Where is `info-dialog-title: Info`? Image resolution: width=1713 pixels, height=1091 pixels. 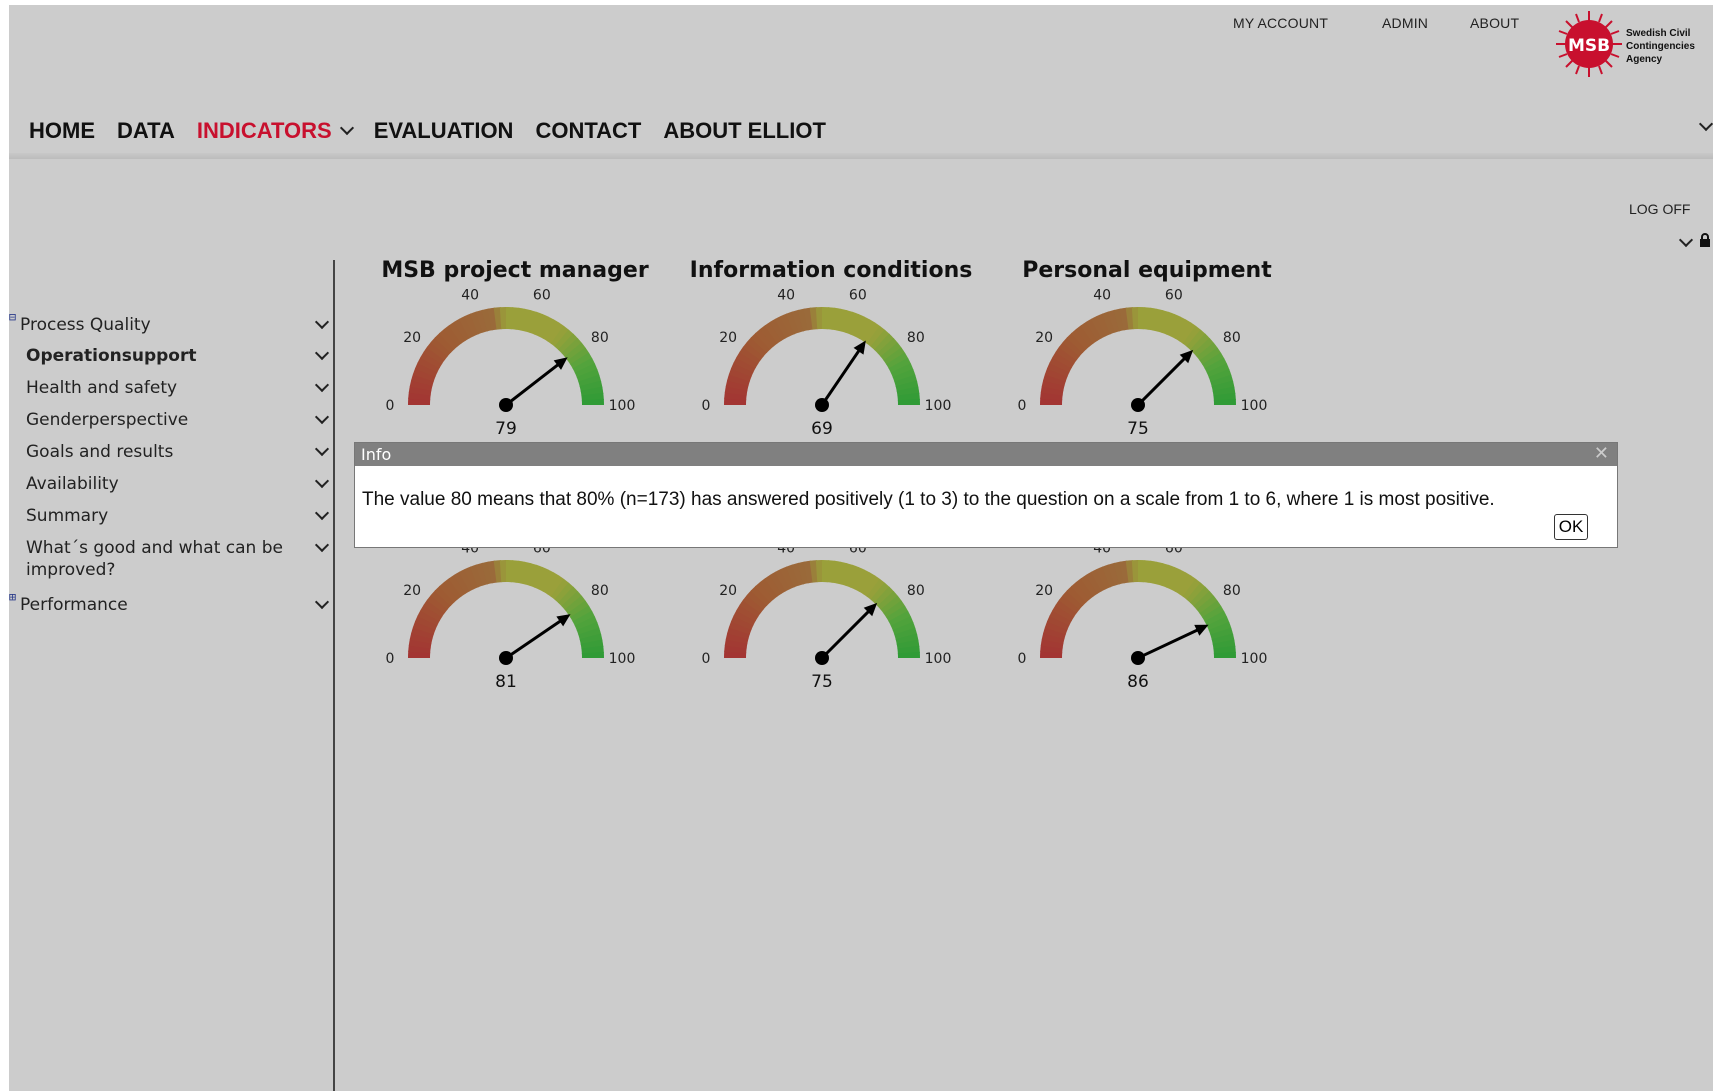 info-dialog-title: Info is located at coordinates (376, 454).